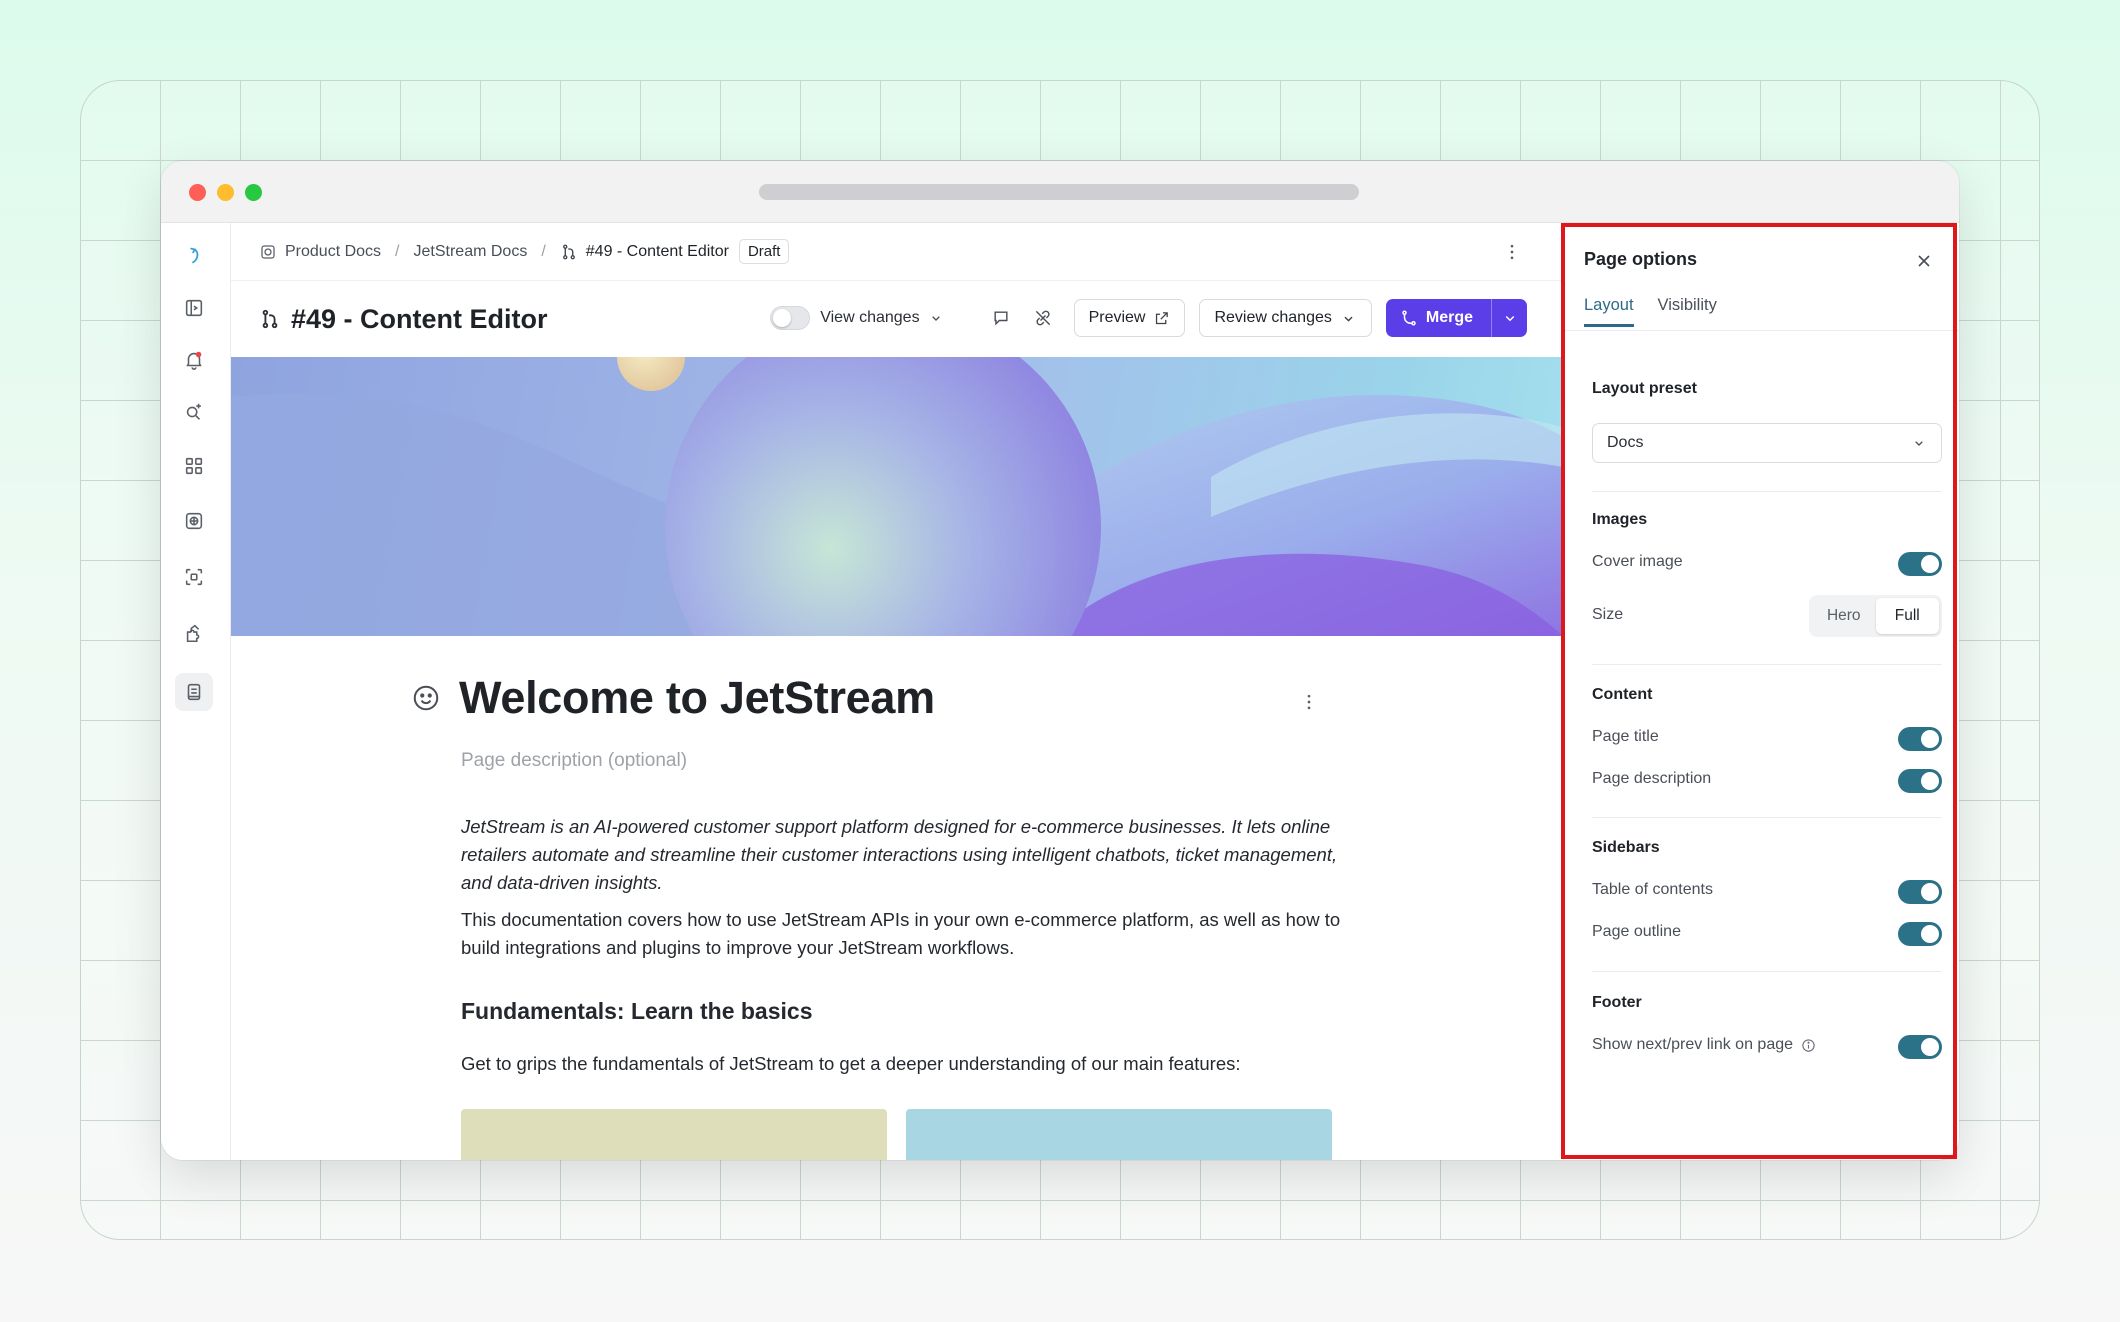  I want to click on logo-icon, so click(194, 256).